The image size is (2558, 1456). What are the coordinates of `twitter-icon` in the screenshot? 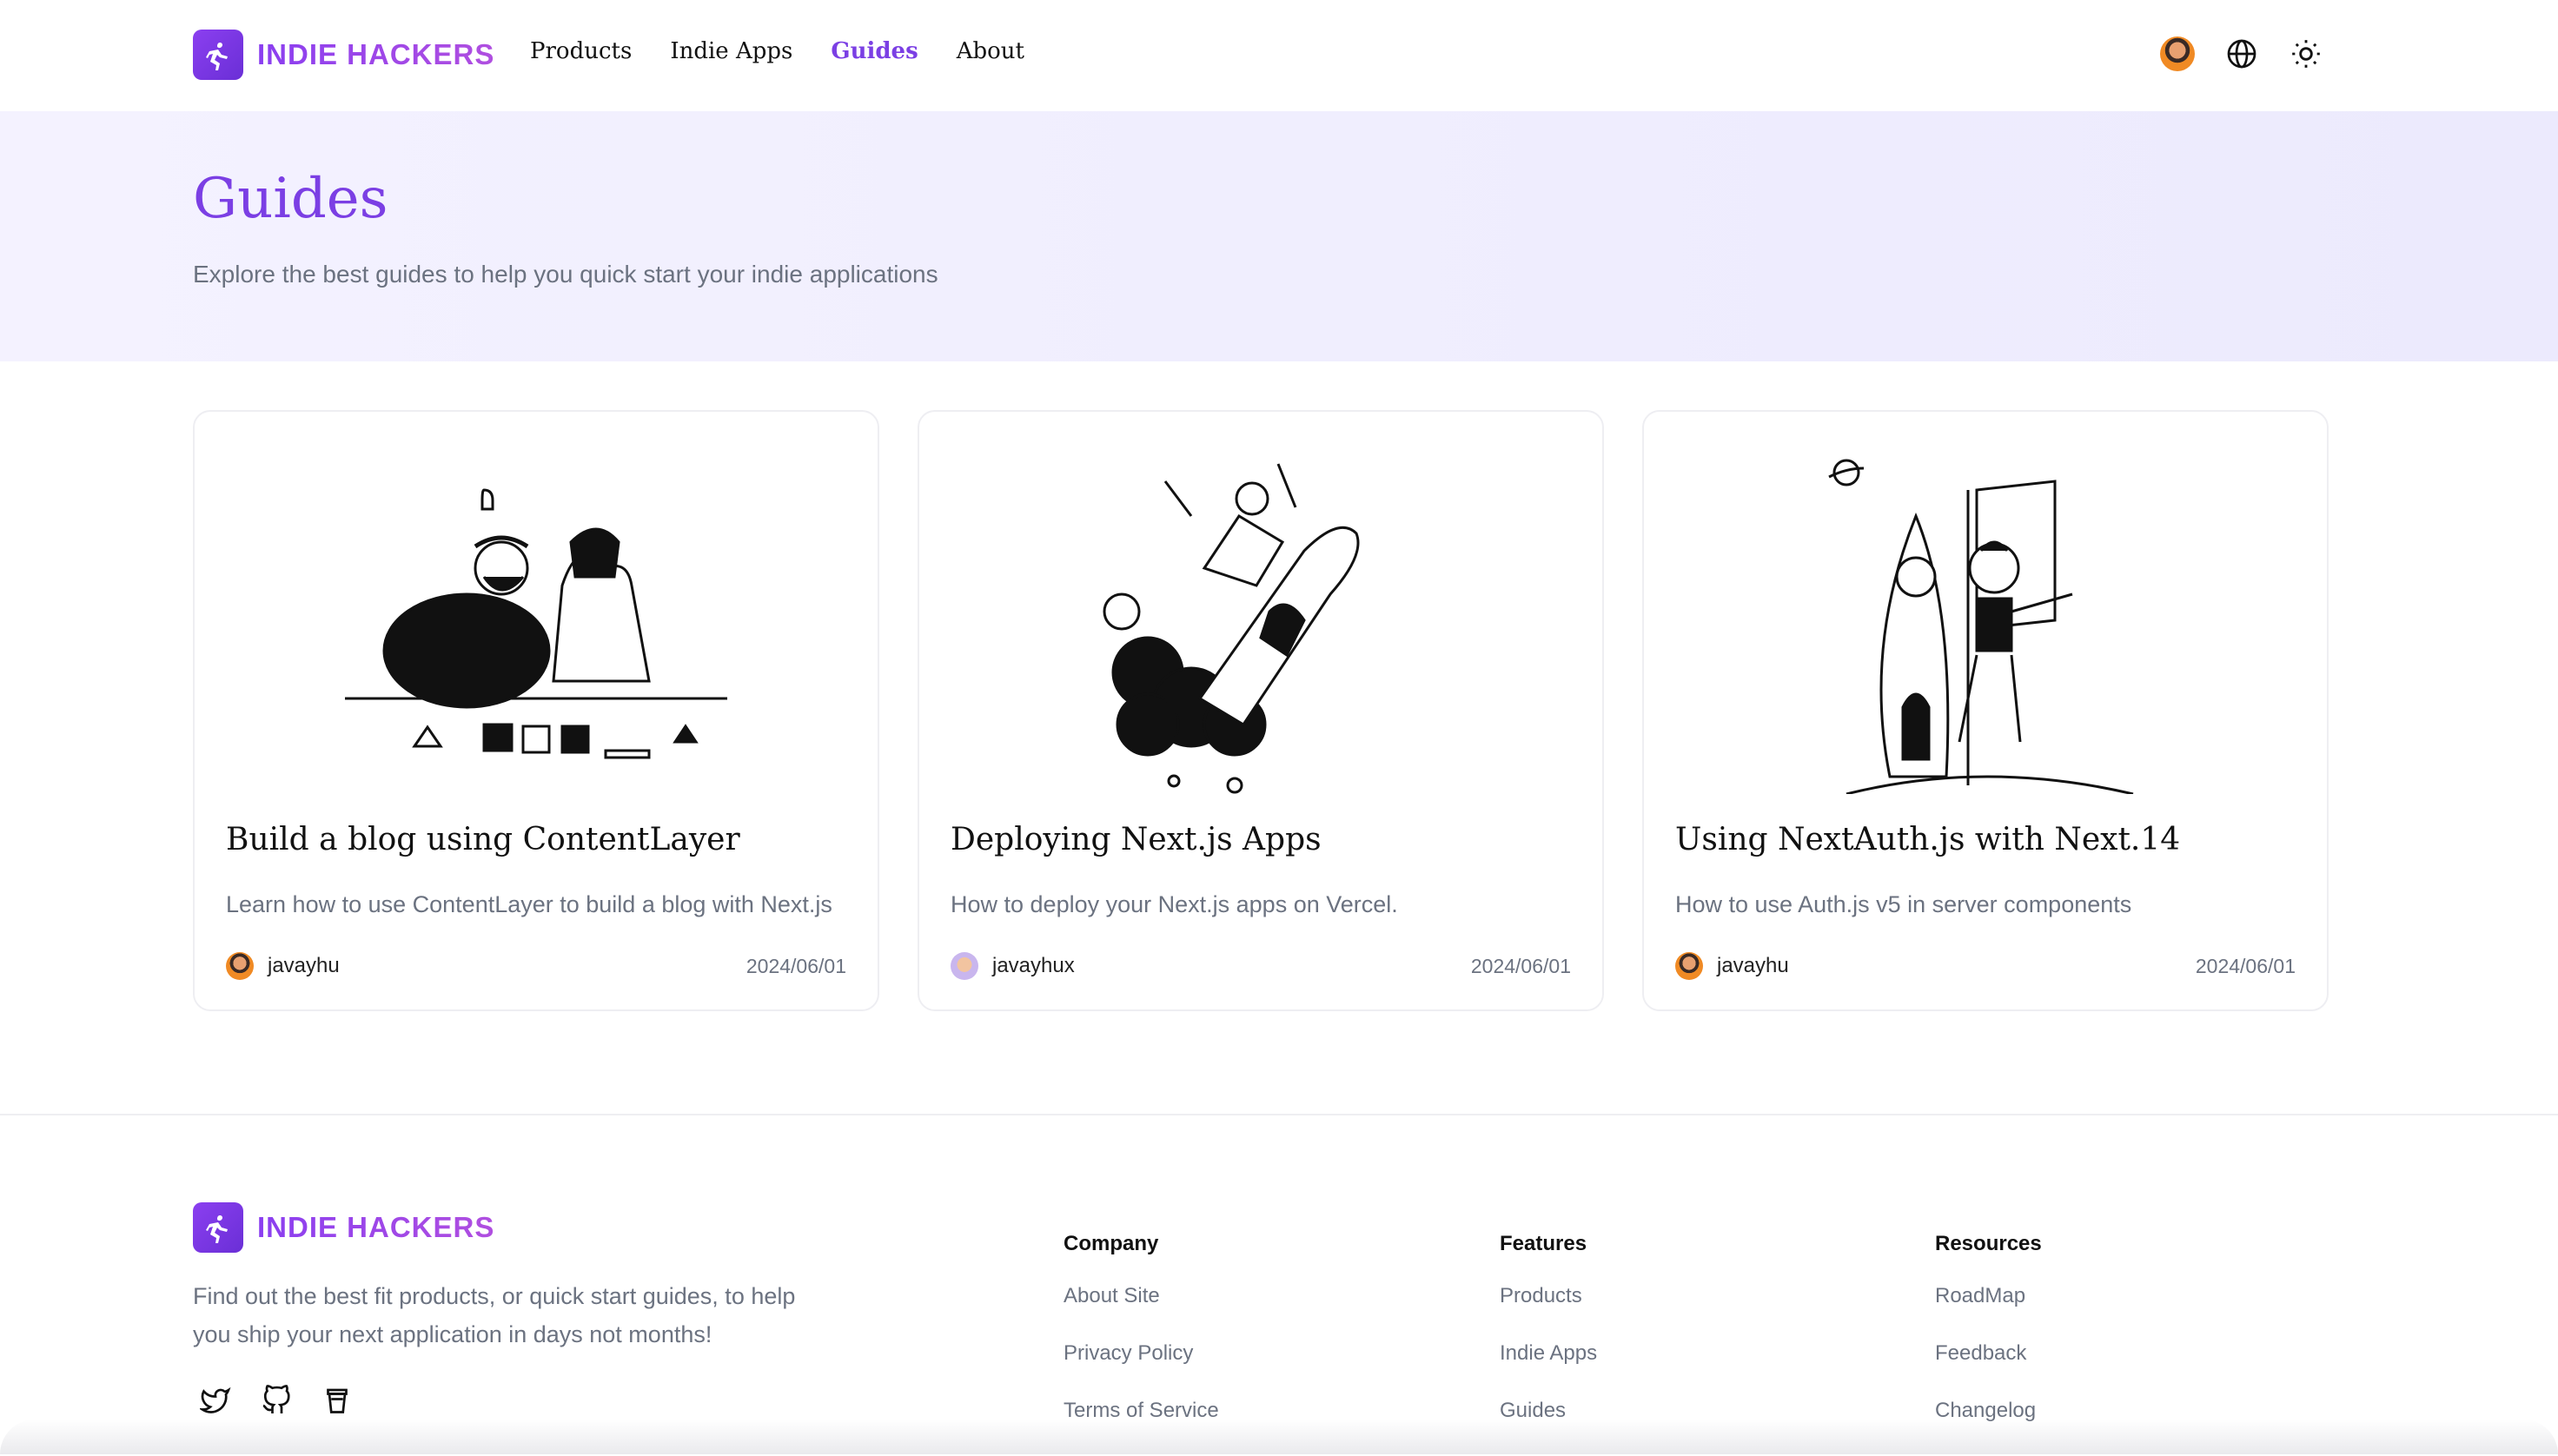 It's located at (215, 1400).